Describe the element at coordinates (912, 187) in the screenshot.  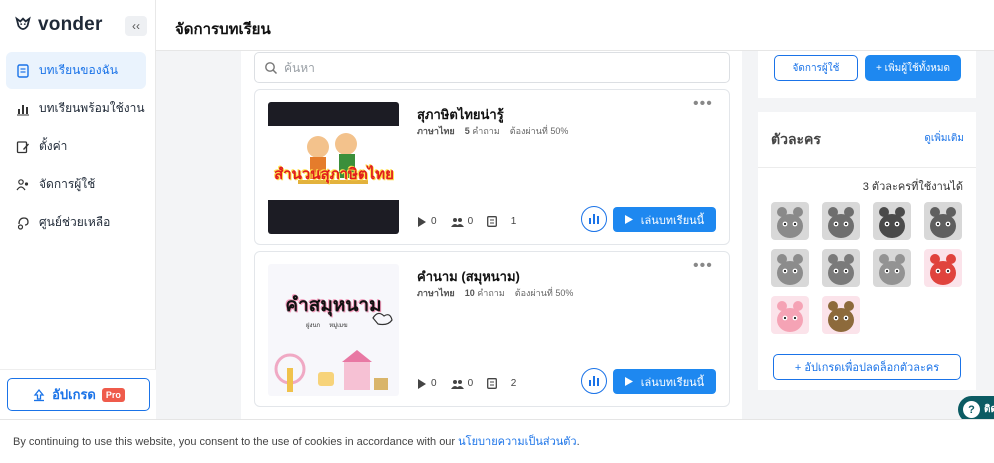
I see `characters-count: 3 ตัวละครที่ใช้งานได้` at that location.